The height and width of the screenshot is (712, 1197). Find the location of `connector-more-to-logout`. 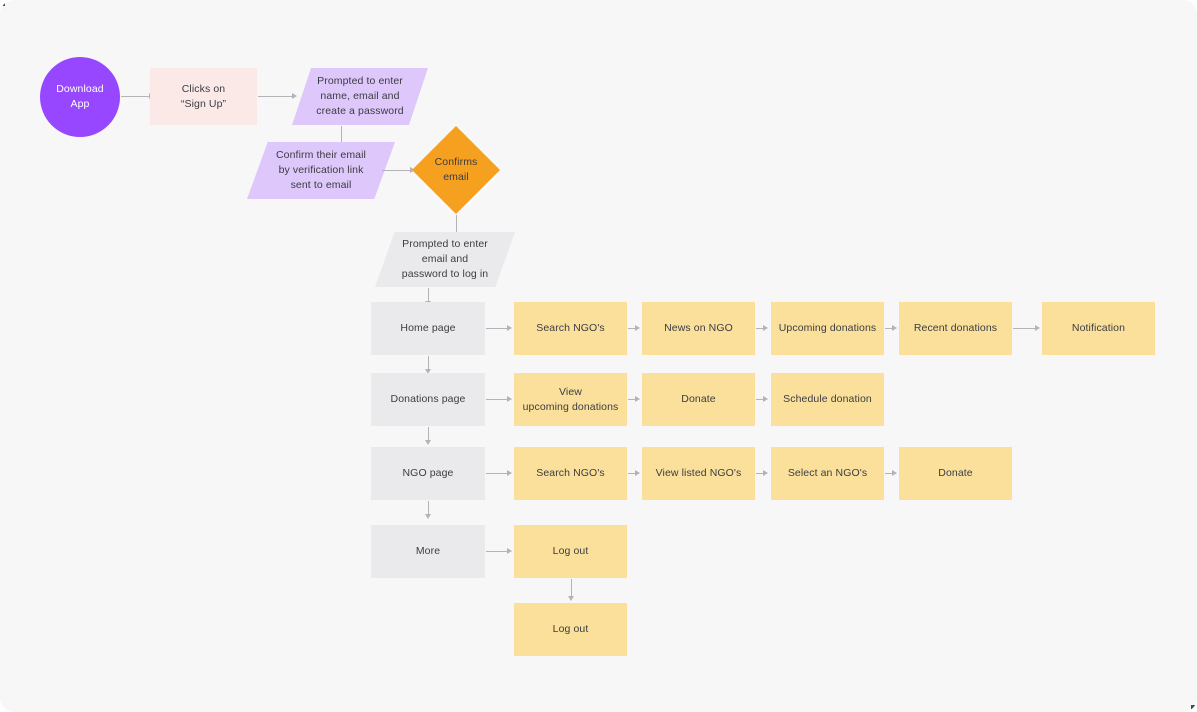

connector-more-to-logout is located at coordinates (496, 551).